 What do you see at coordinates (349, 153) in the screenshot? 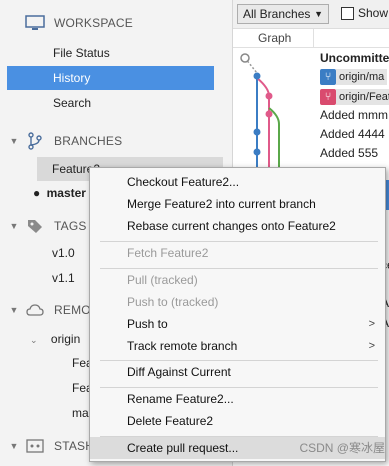
I see `commit-row: Added 555` at bounding box center [349, 153].